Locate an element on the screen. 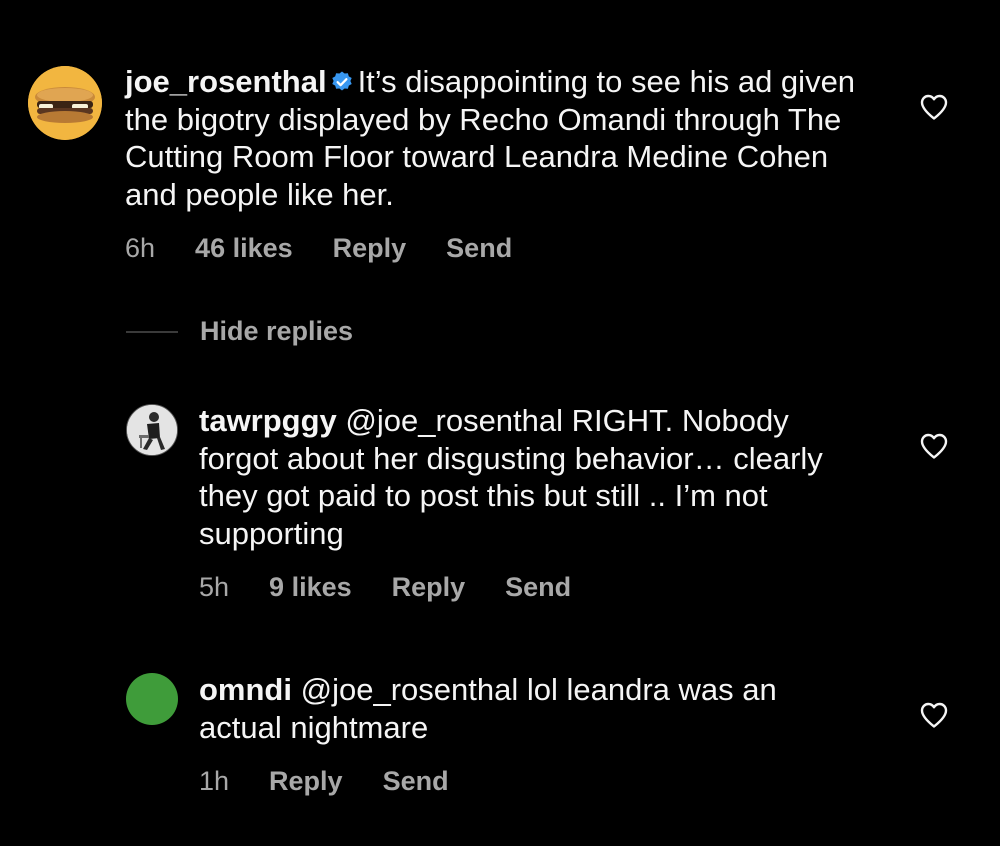 Image resolution: width=1000 pixels, height=846 pixels. comment-likes: 46 likes is located at coordinates (244, 248).